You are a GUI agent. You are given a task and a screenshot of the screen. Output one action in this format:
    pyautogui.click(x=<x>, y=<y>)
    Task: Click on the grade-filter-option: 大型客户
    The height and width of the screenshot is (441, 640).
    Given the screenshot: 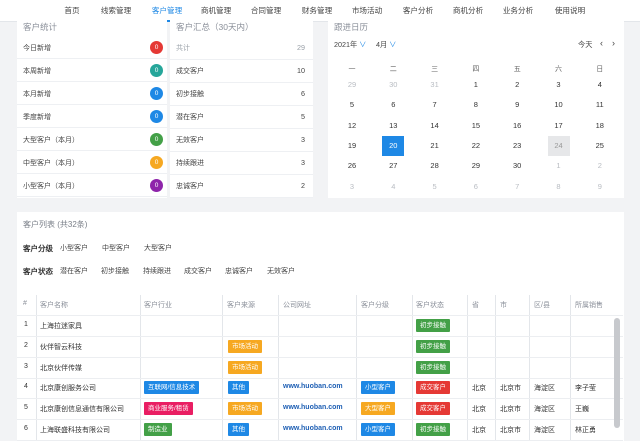 What is the action you would take?
    pyautogui.click(x=158, y=248)
    